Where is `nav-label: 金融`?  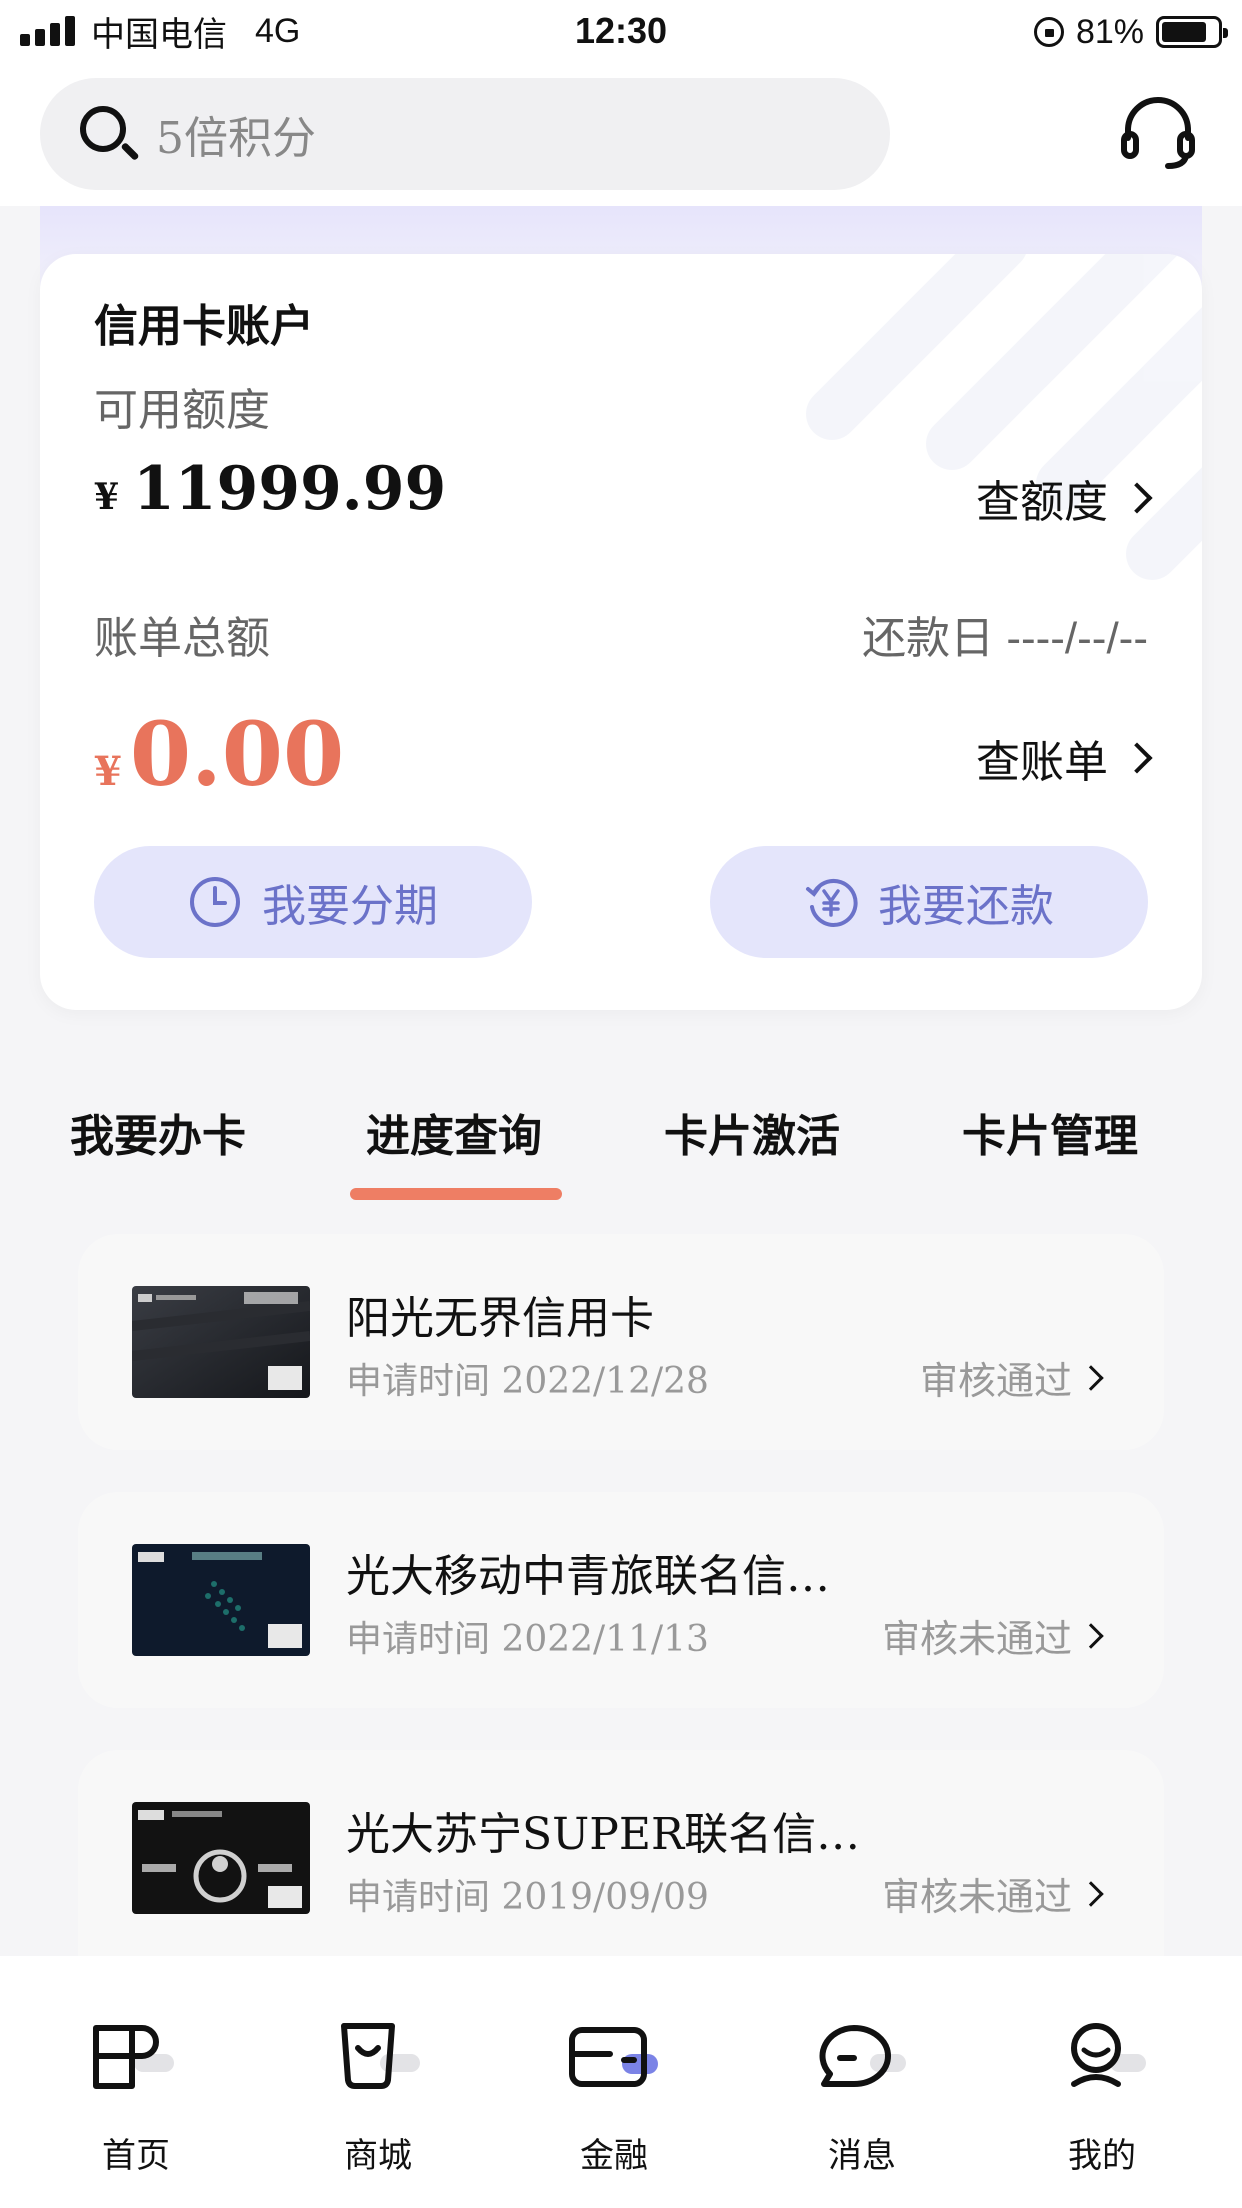 nav-label: 金融 is located at coordinates (614, 2156).